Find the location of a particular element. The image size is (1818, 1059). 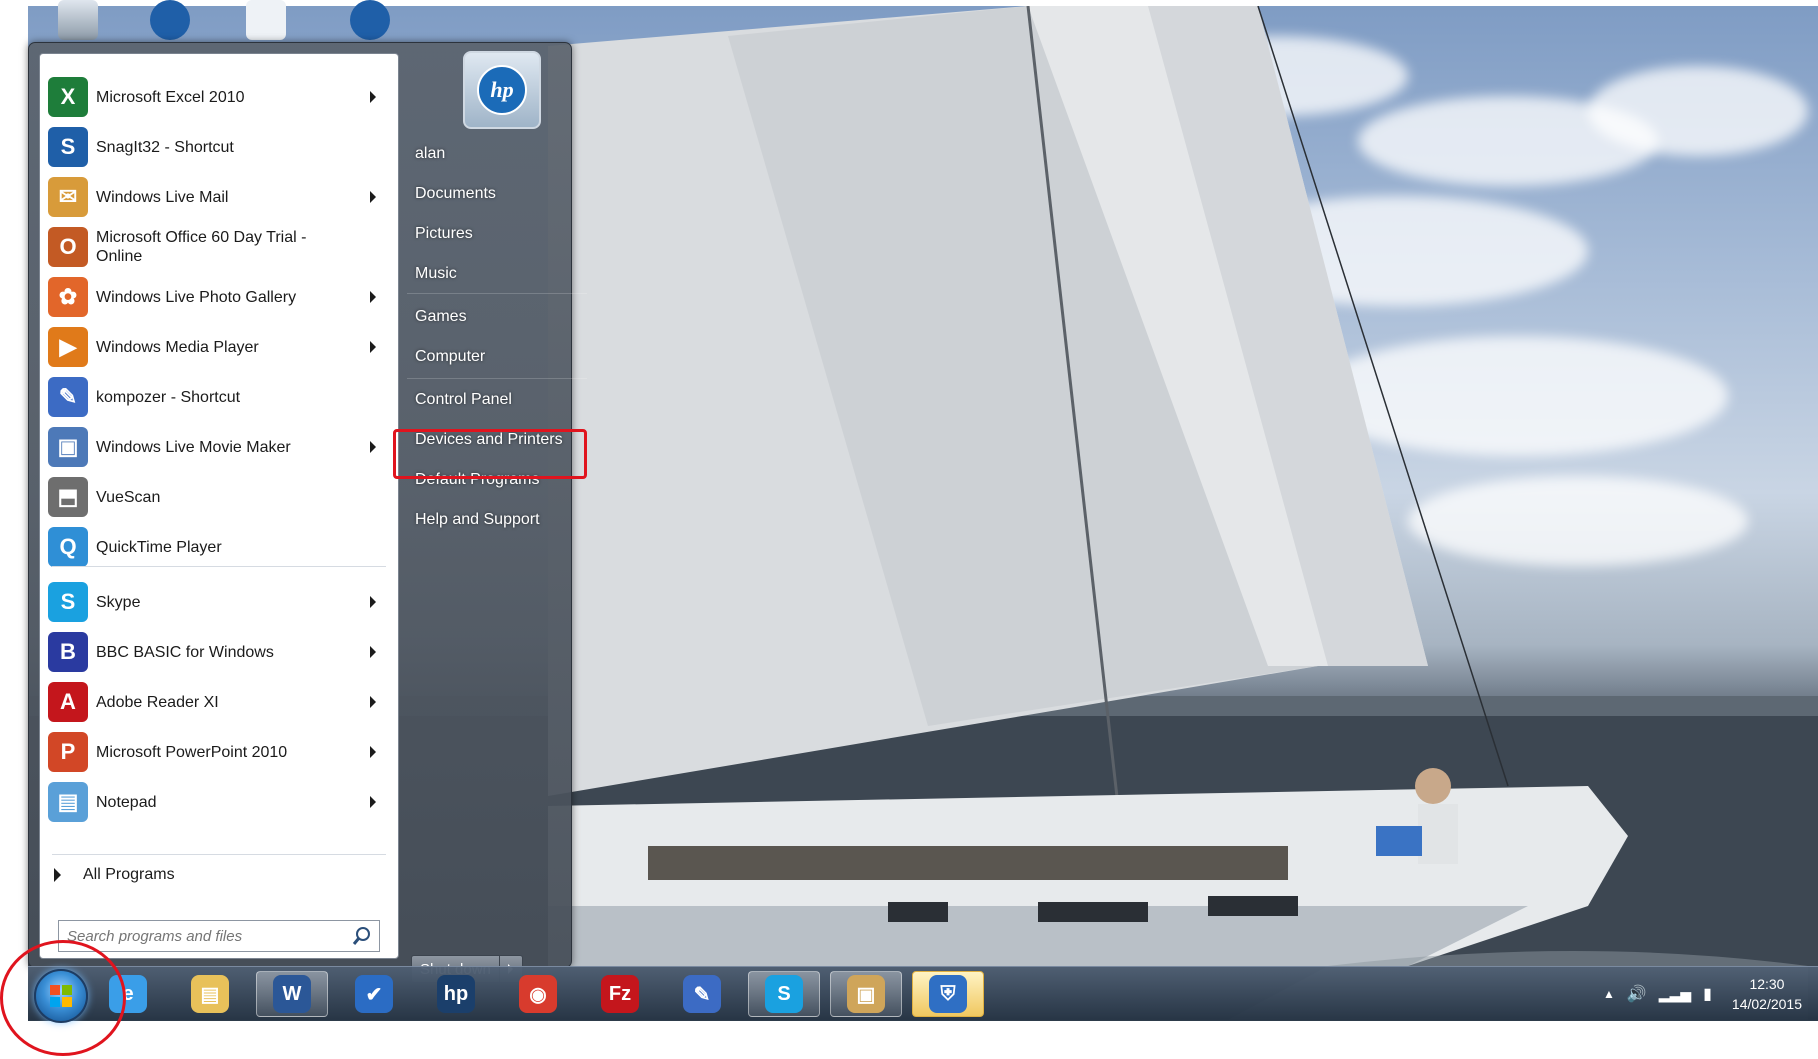

power-icon: ▮ is located at coordinates (1707, 994).